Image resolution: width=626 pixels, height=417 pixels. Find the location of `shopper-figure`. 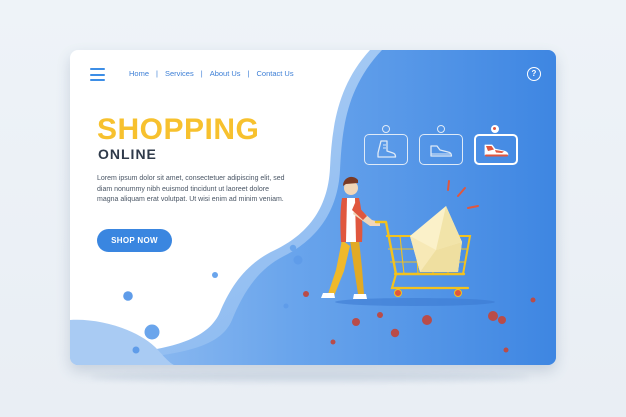

shopper-figure is located at coordinates (350, 237).